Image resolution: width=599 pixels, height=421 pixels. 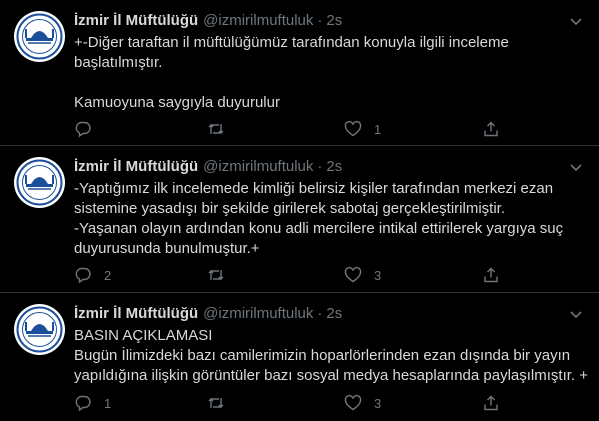 I want to click on like-button: 1, so click(x=362, y=129).